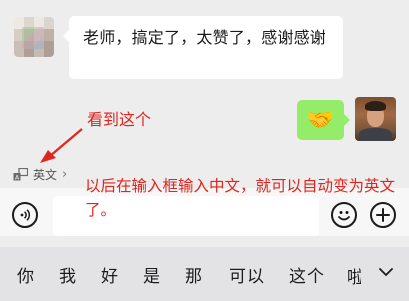 The width and height of the screenshot is (409, 301). Describe the element at coordinates (307, 274) in the screenshot. I see `ime-candidate: 这个` at that location.